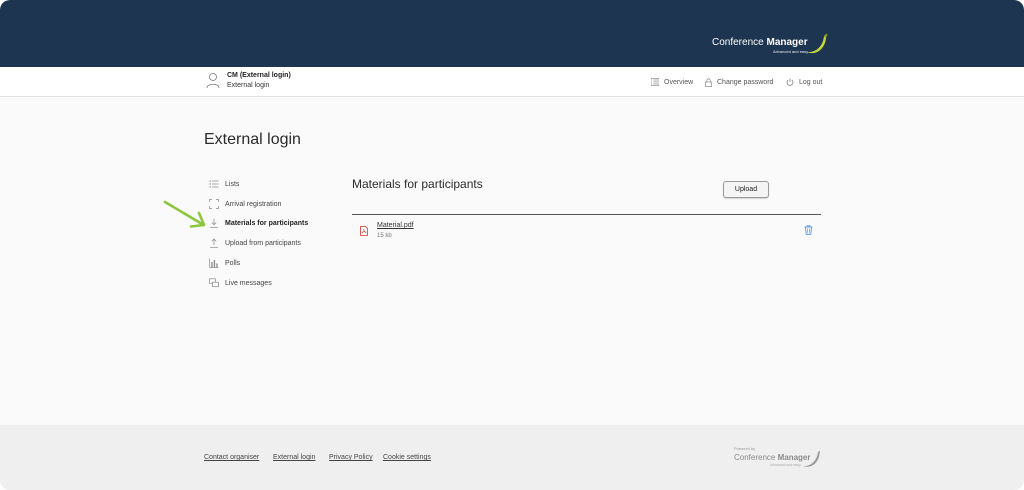 This screenshot has width=1024, height=490. I want to click on footer-link-privacy-policy: Privacy Policy, so click(351, 457).